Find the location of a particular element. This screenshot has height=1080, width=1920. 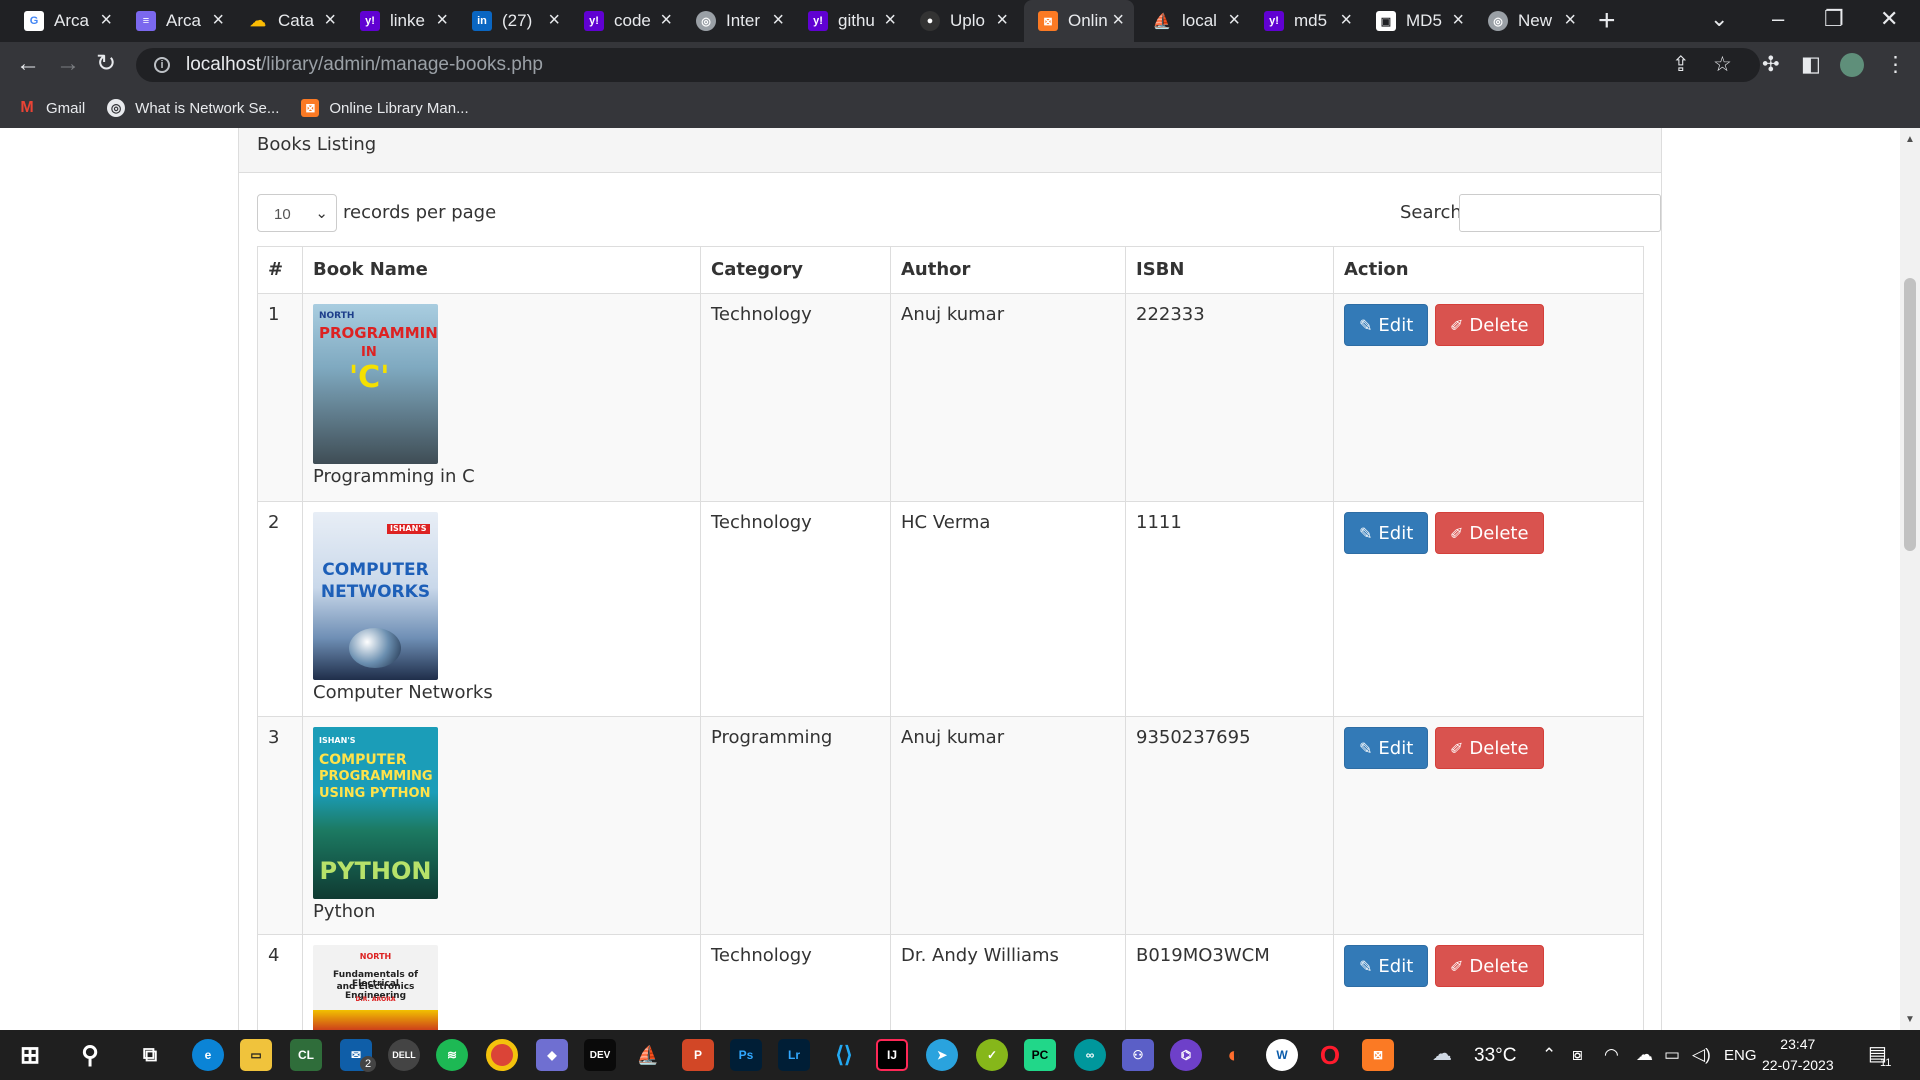

github-desktop-icon: ⌬ is located at coordinates (1186, 1055).